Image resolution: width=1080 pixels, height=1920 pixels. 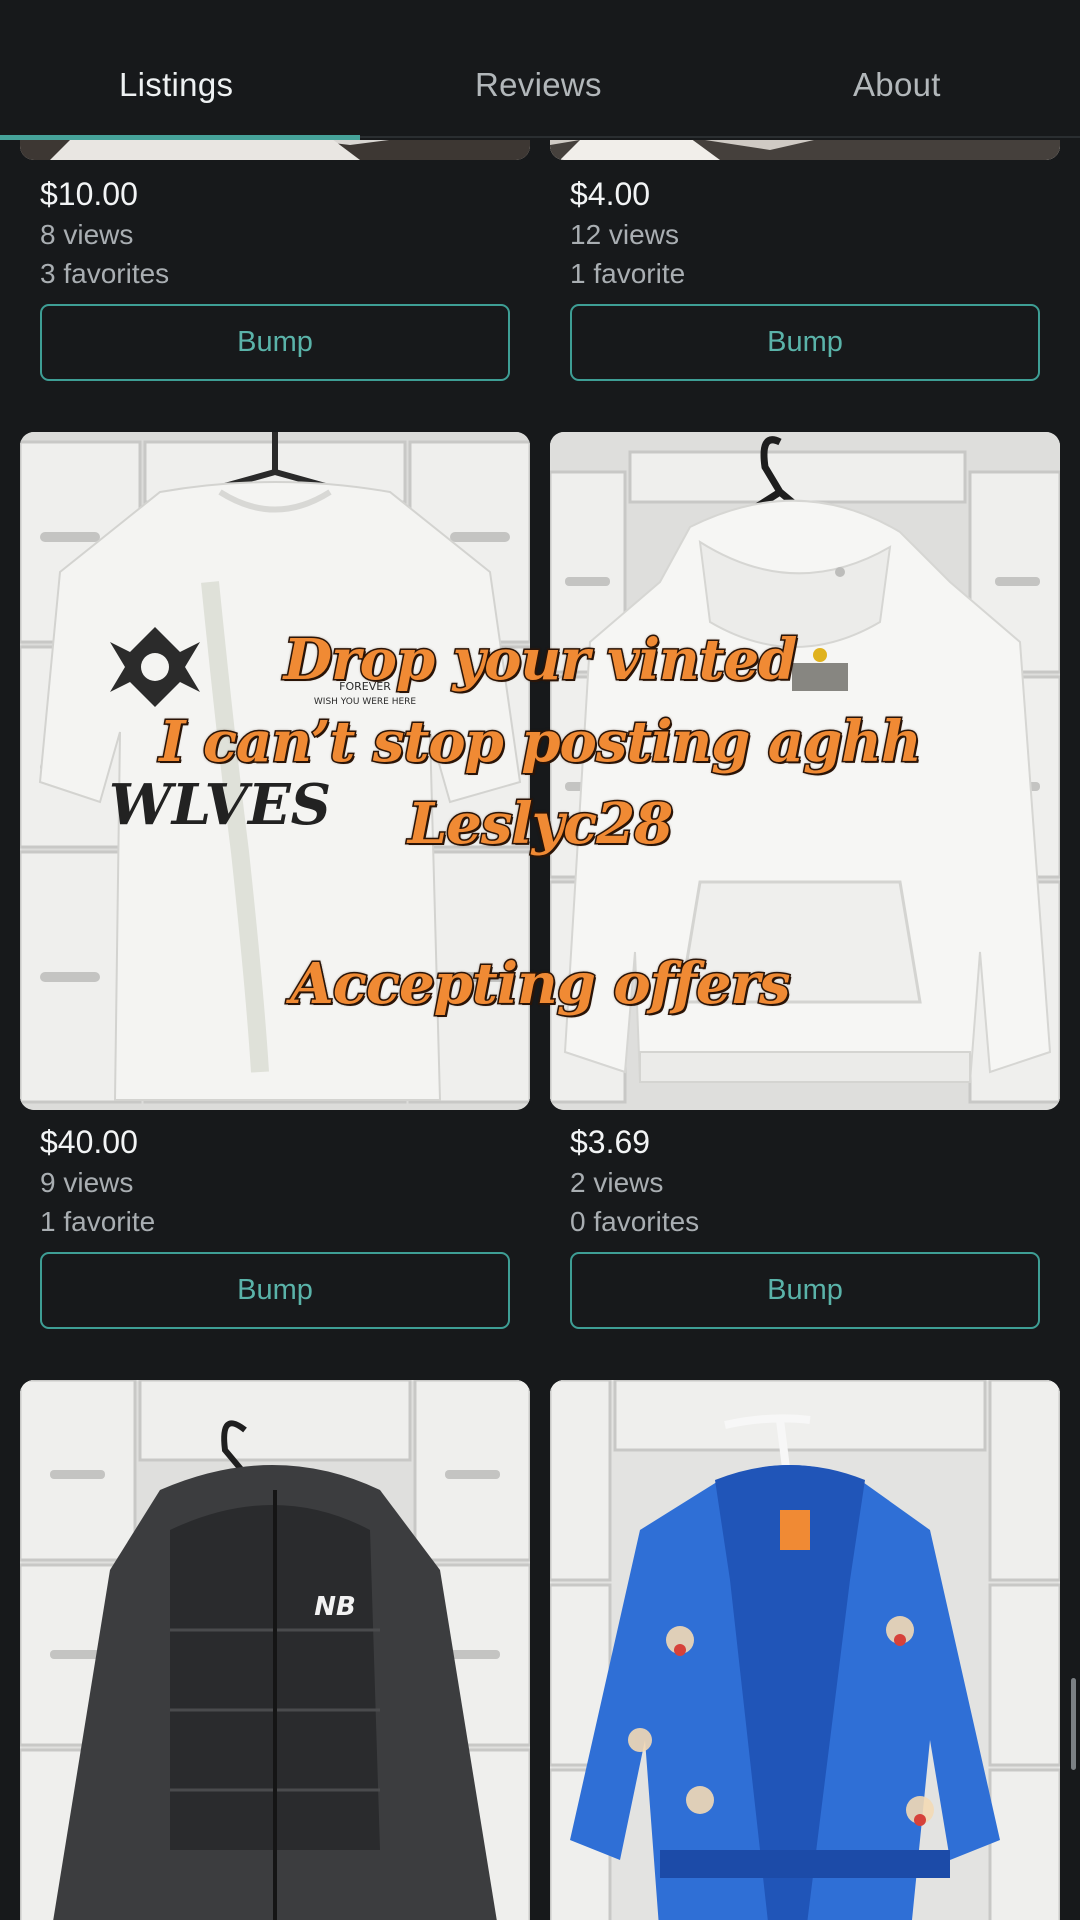 What do you see at coordinates (540, 742) in the screenshot?
I see `overlay-caption-line-2: I can’t stop posting aghh` at bounding box center [540, 742].